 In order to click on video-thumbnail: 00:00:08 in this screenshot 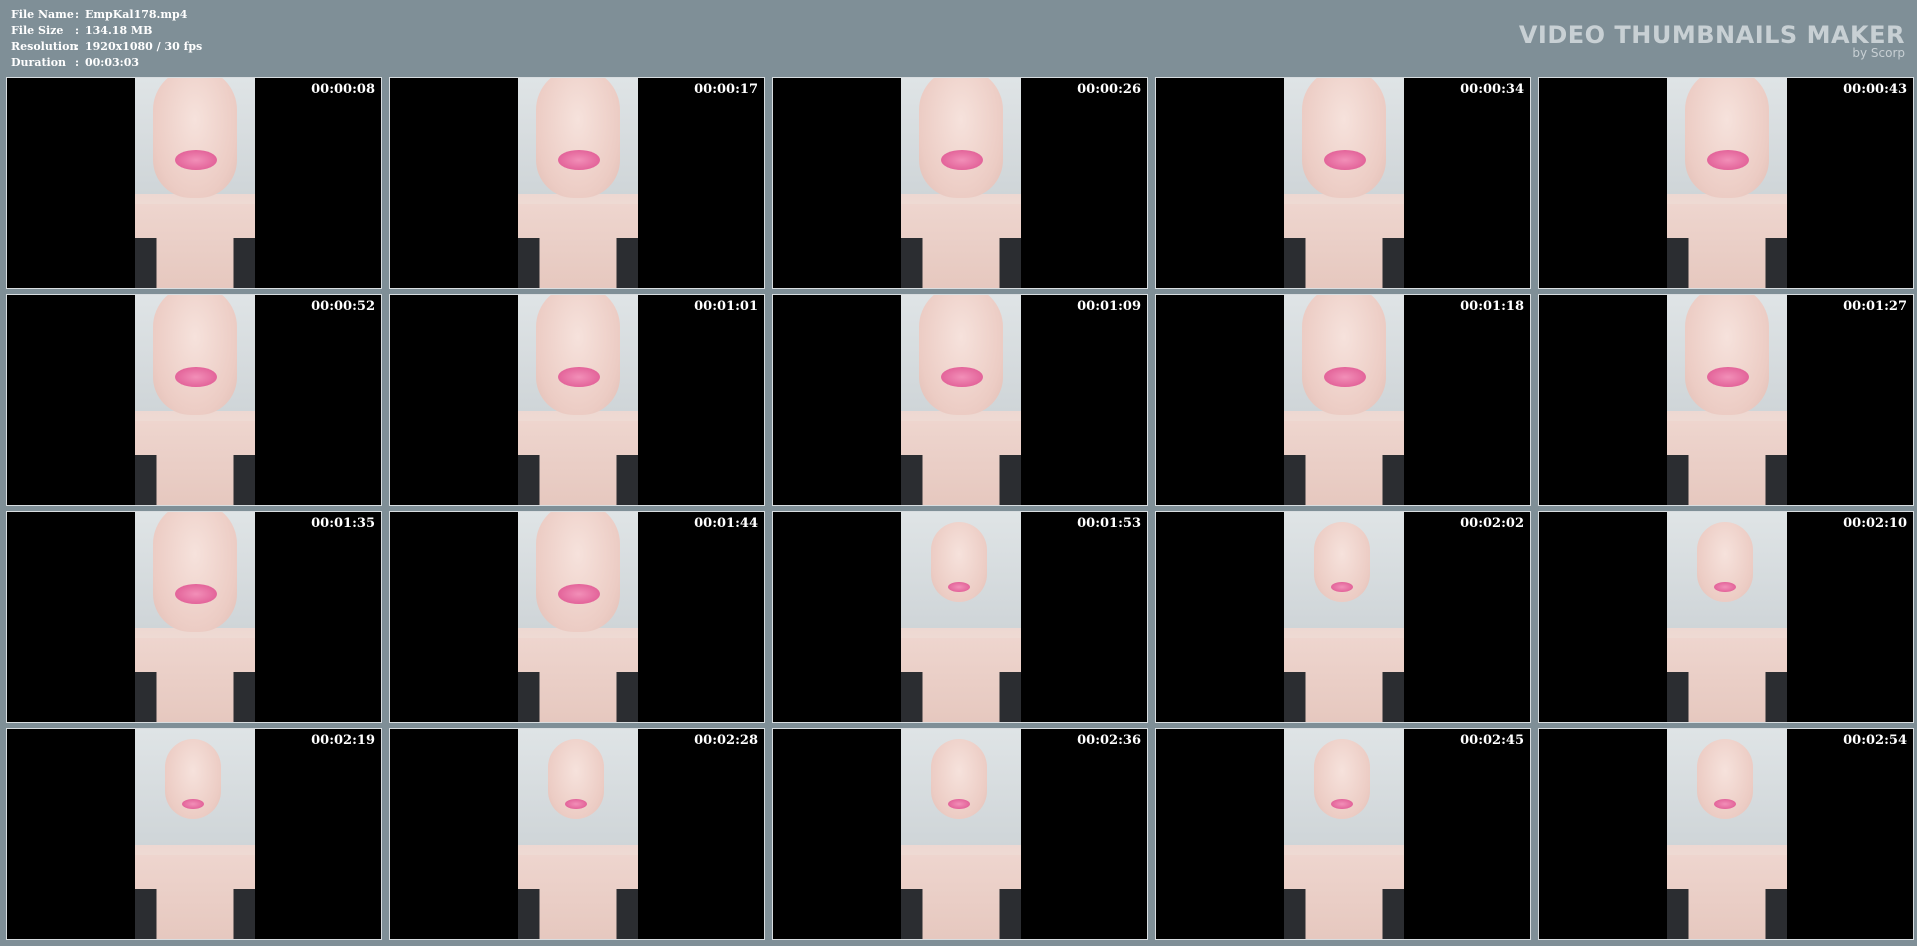, I will do `click(194, 183)`.